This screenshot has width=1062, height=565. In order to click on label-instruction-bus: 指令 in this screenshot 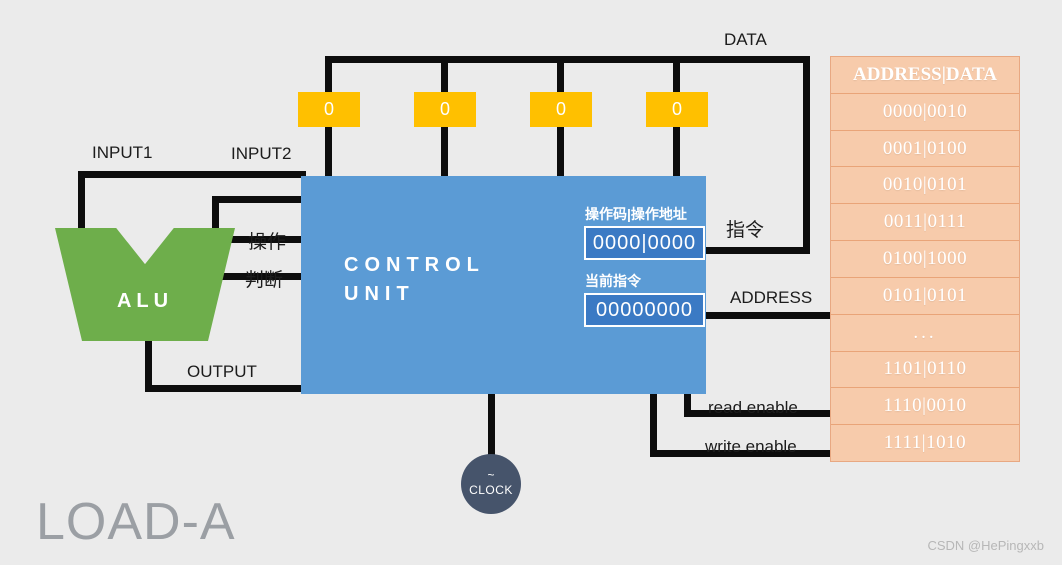, I will do `click(745, 230)`.